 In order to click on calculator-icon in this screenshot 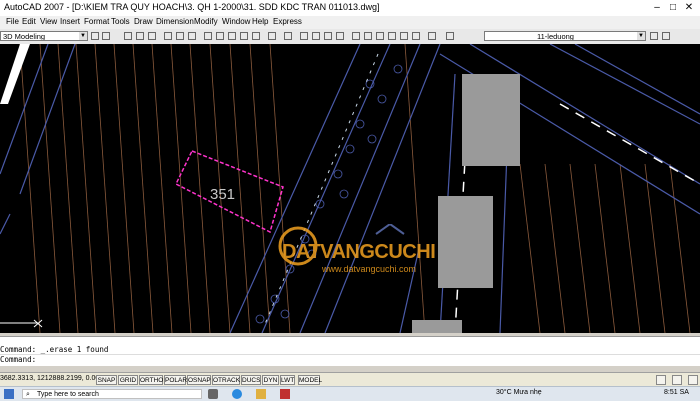, I will do `click(416, 36)`.